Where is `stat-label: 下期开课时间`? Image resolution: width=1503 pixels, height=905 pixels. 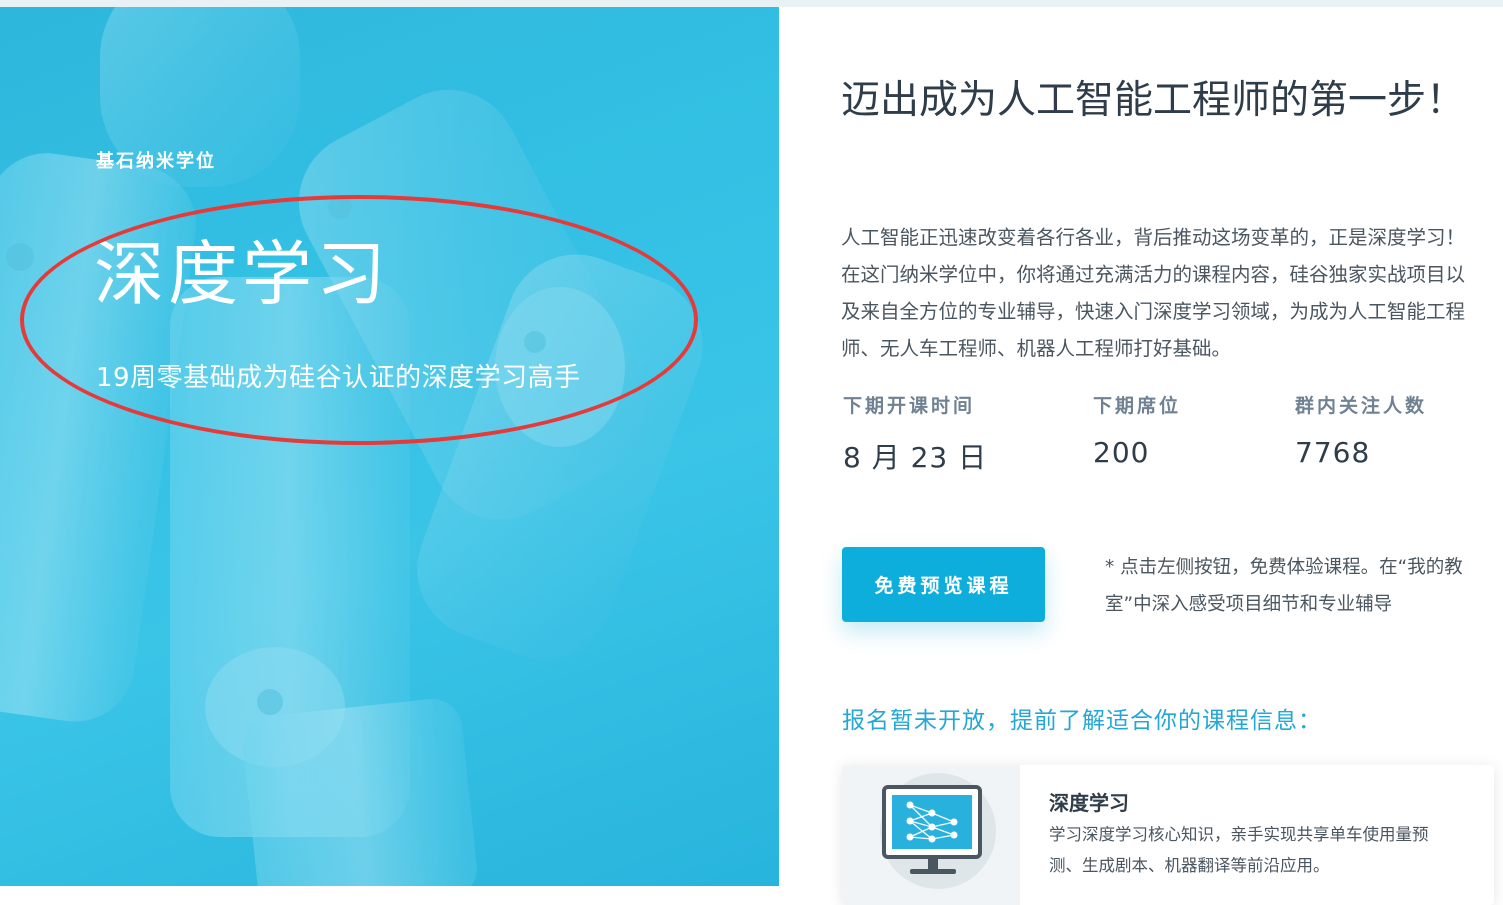
stat-label: 下期开课时间 is located at coordinates (909, 406).